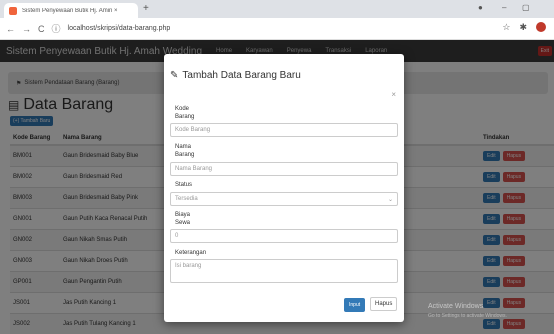 The width and height of the screenshot is (554, 334). What do you see at coordinates (41, 29) in the screenshot?
I see `reload-icon: C` at bounding box center [41, 29].